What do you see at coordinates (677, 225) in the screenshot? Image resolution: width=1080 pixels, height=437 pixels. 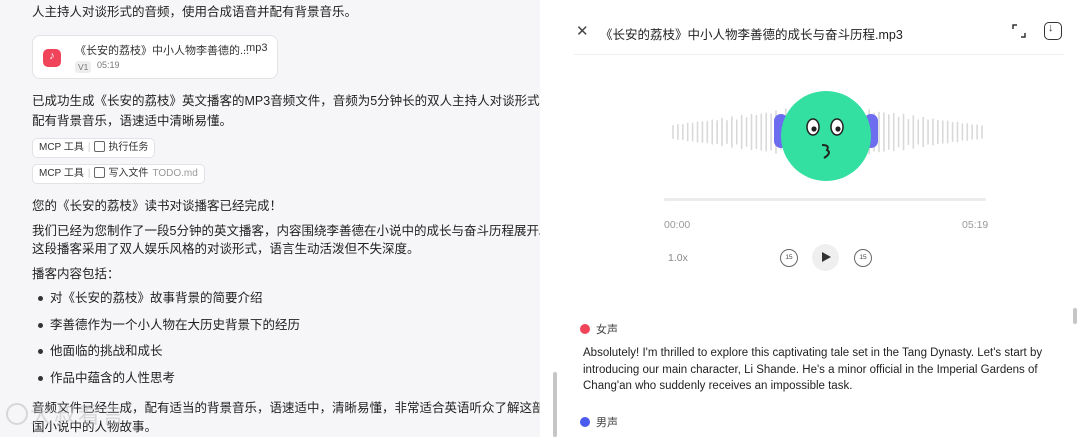 I see `current-time: 00:00` at bounding box center [677, 225].